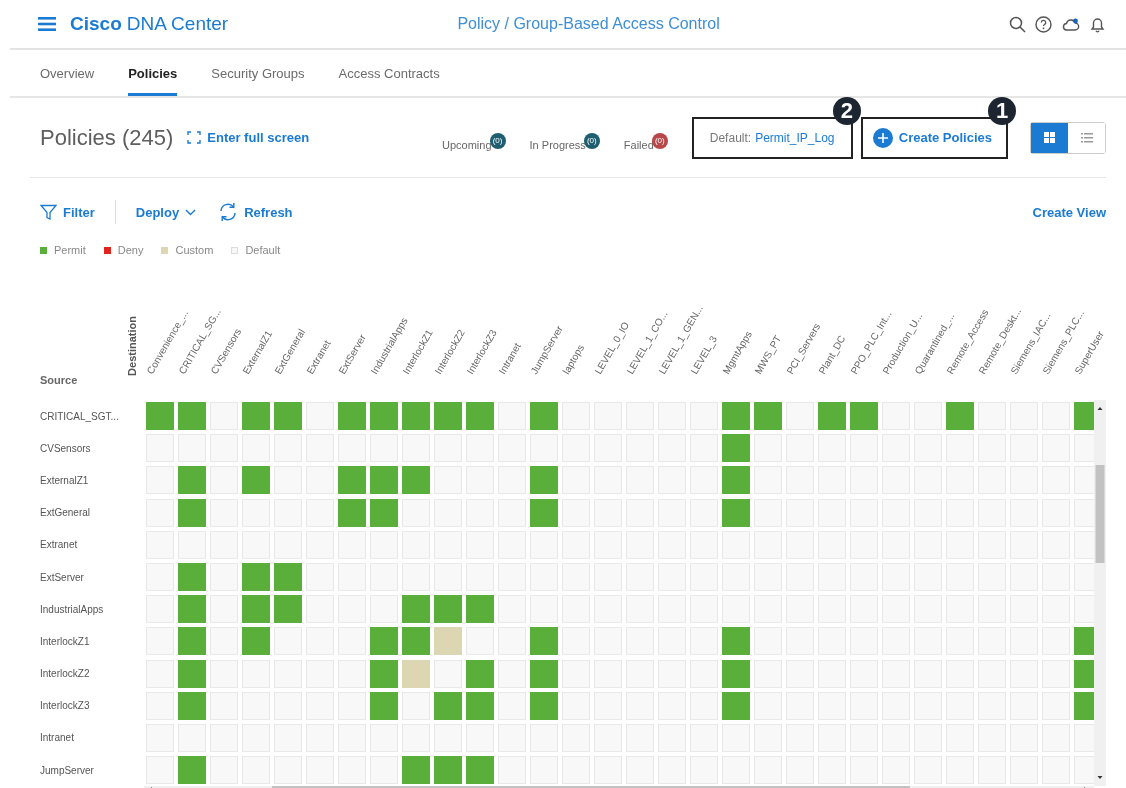 Image resolution: width=1126 pixels, height=788 pixels. Describe the element at coordinates (92, 480) in the screenshot. I see `row-header: ExternalZ1` at that location.